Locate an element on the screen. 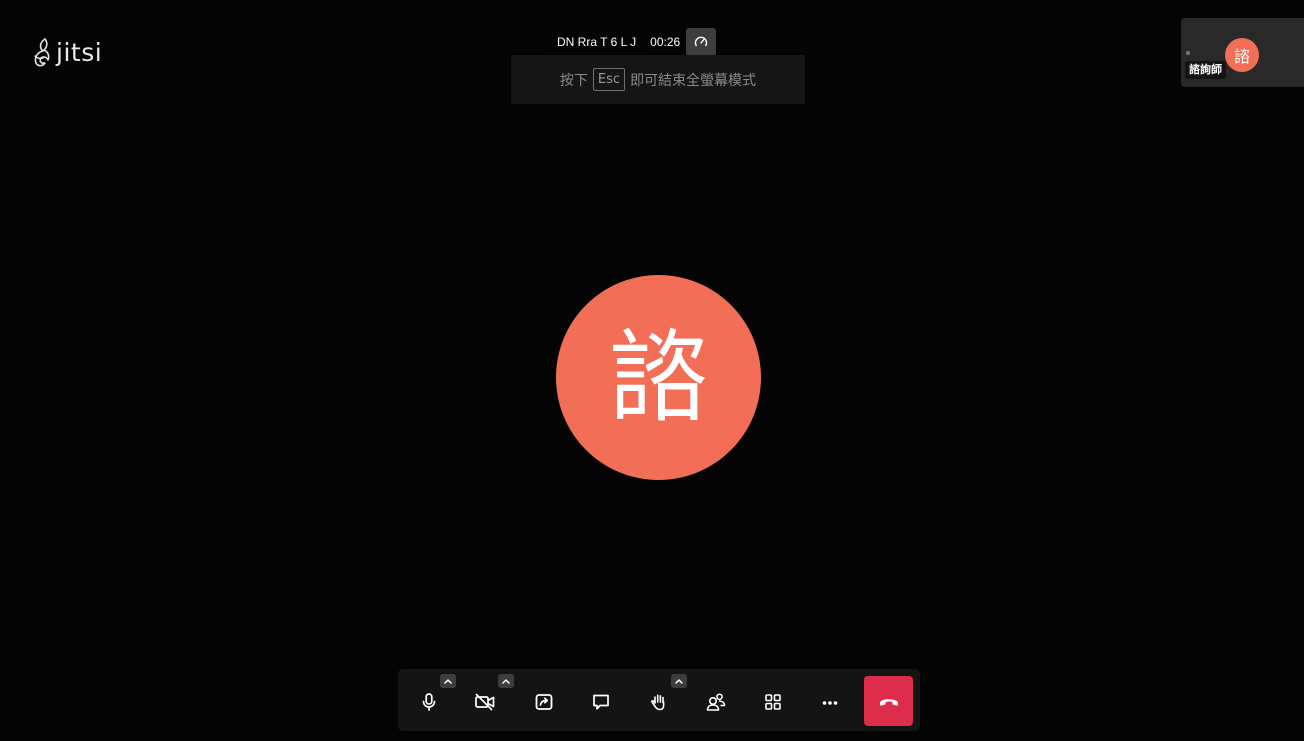 Image resolution: width=1304 pixels, height=741 pixels. jitsi-logo-icon is located at coordinates (42, 52).